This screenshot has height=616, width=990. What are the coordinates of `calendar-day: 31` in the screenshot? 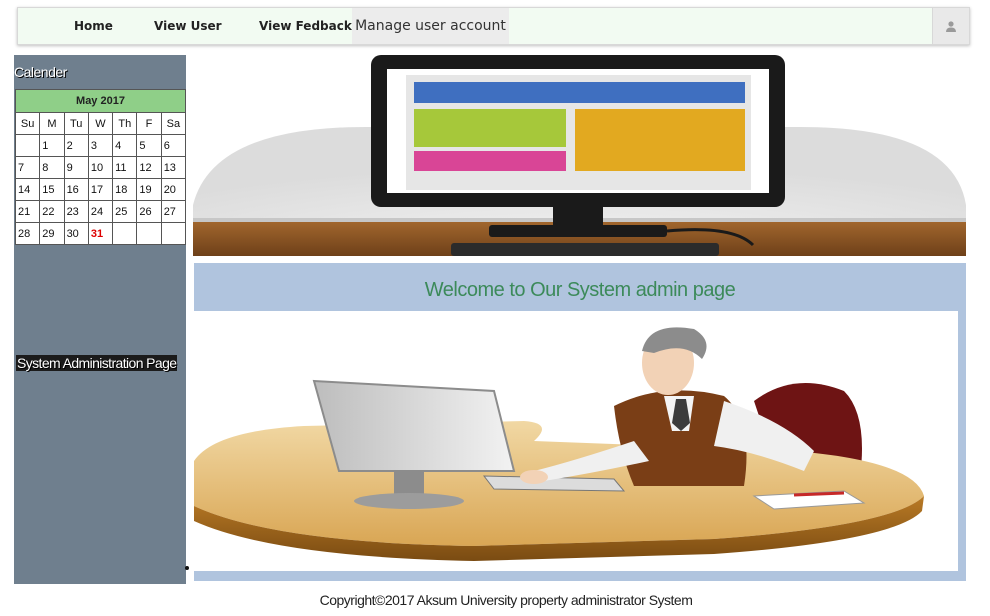 It's located at (100, 233).